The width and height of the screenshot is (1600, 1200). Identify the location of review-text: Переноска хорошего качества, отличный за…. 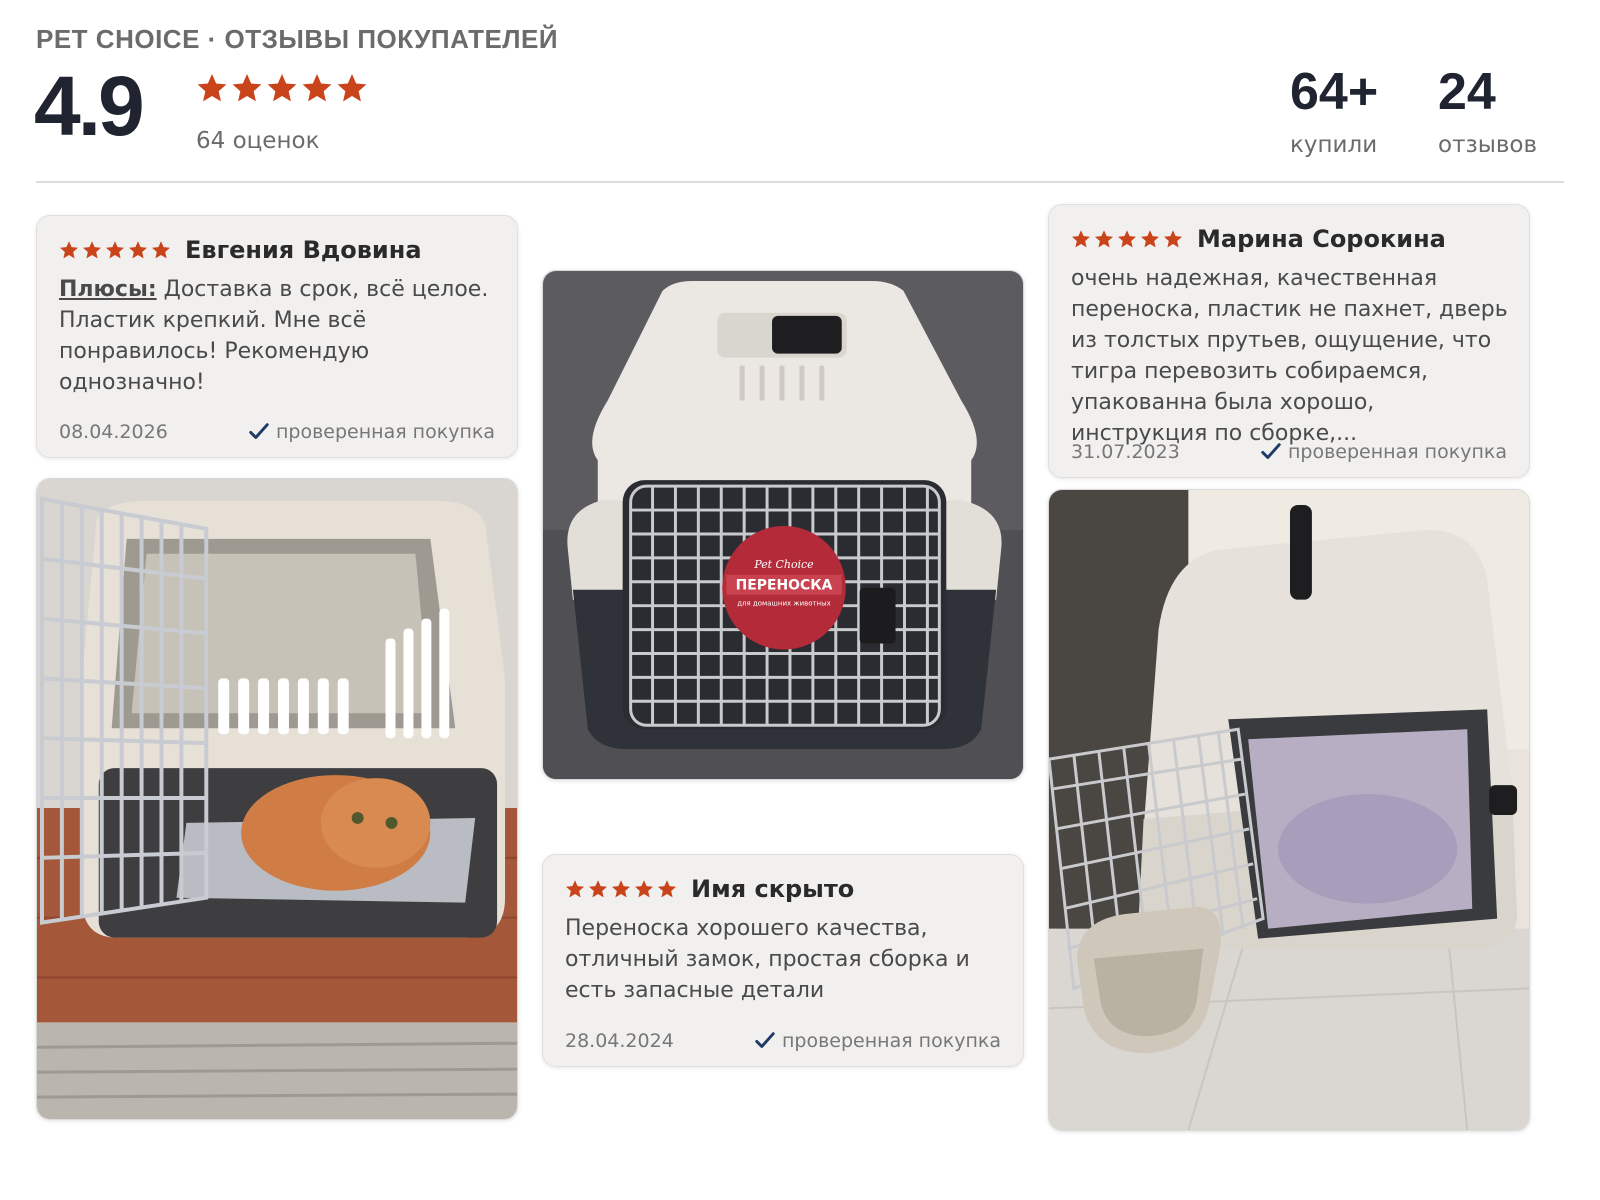
(767, 959).